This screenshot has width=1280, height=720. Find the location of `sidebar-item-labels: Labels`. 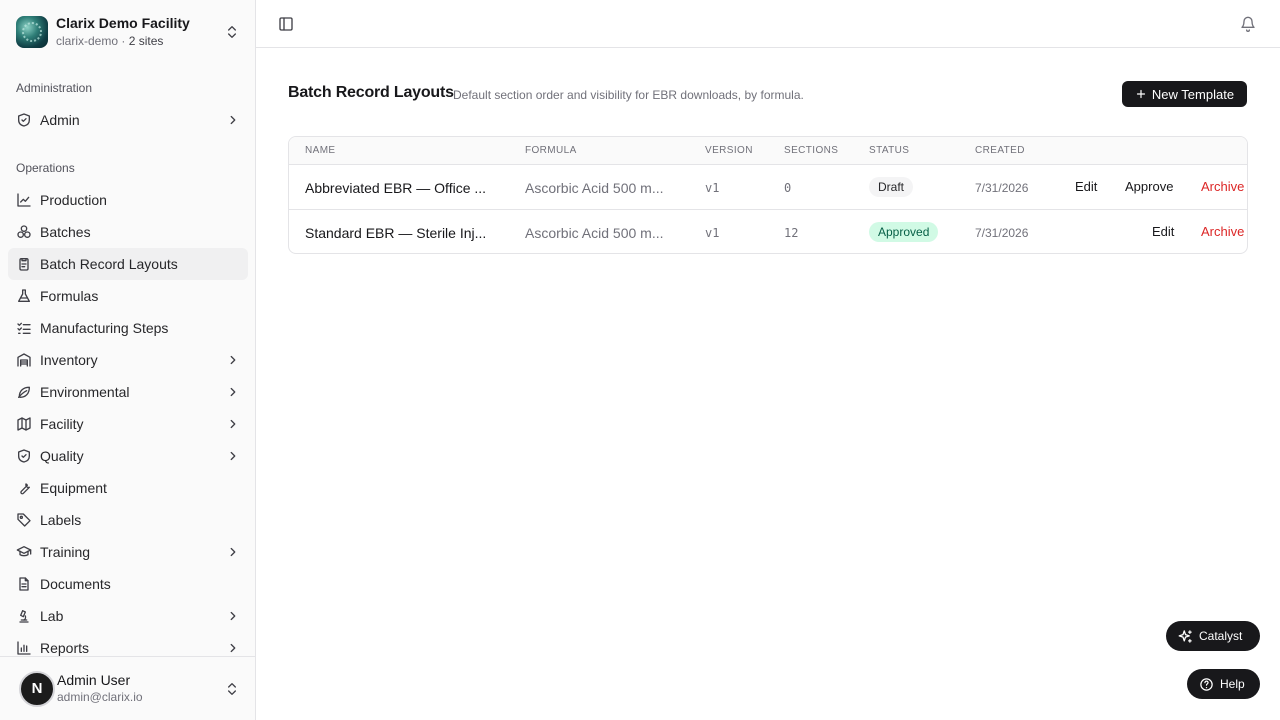

sidebar-item-labels: Labels is located at coordinates (128, 520).